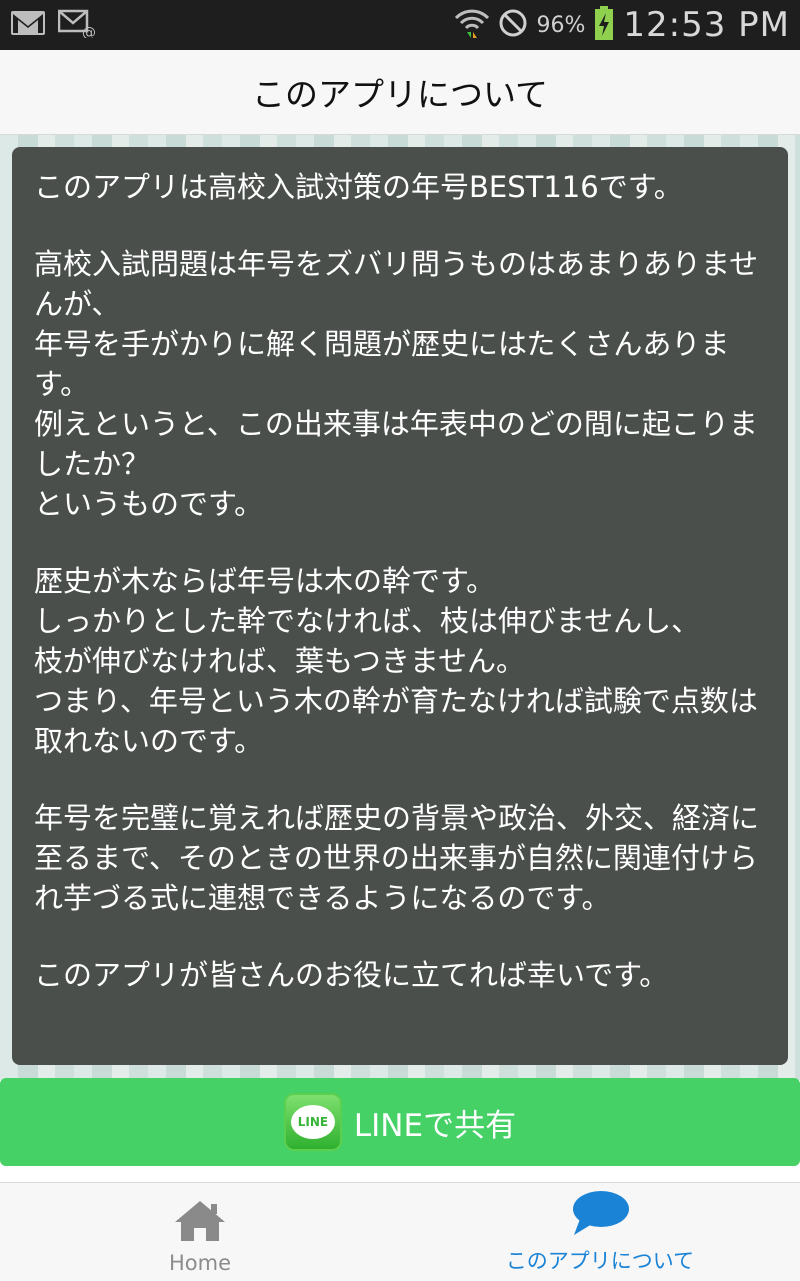 The height and width of the screenshot is (1281, 800). Describe the element at coordinates (200, 1223) in the screenshot. I see `home-icon` at that location.